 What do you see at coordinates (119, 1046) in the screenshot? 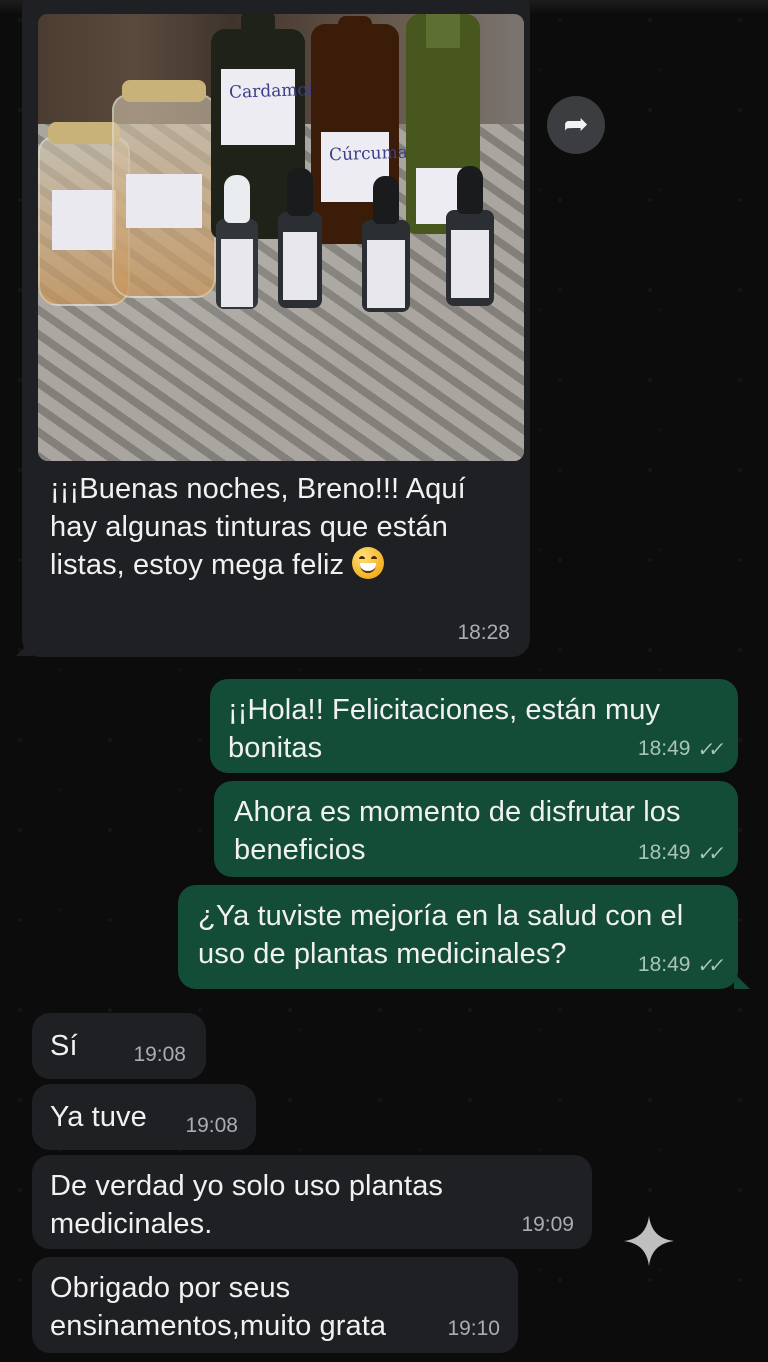
I see `incoming-message: Sí 19:08` at bounding box center [119, 1046].